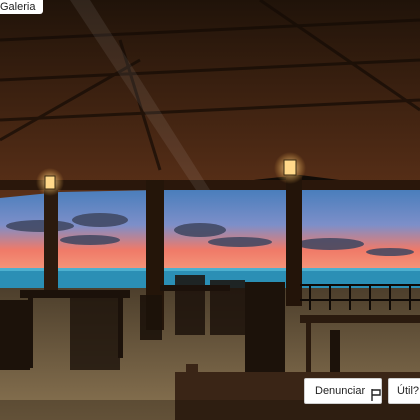 The image size is (420, 420). Describe the element at coordinates (50, 182) in the screenshot. I see `lamp-left` at that location.